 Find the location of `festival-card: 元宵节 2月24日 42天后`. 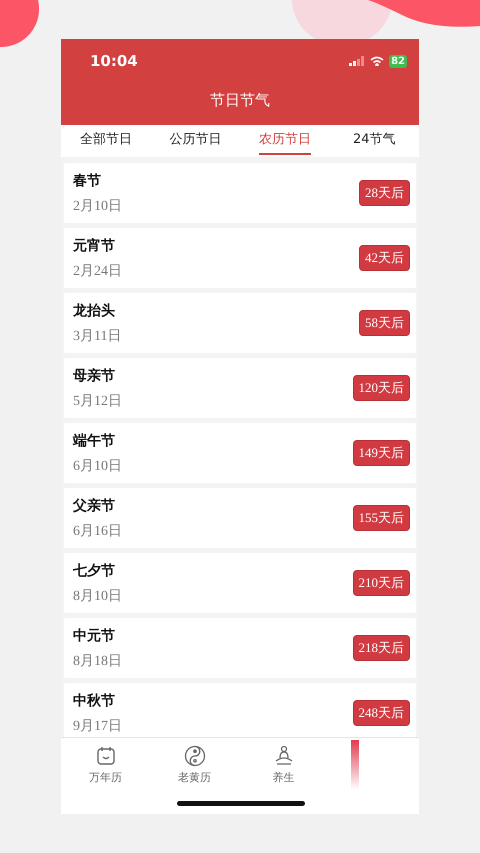

festival-card: 元宵节 2月24日 42天后 is located at coordinates (240, 258).